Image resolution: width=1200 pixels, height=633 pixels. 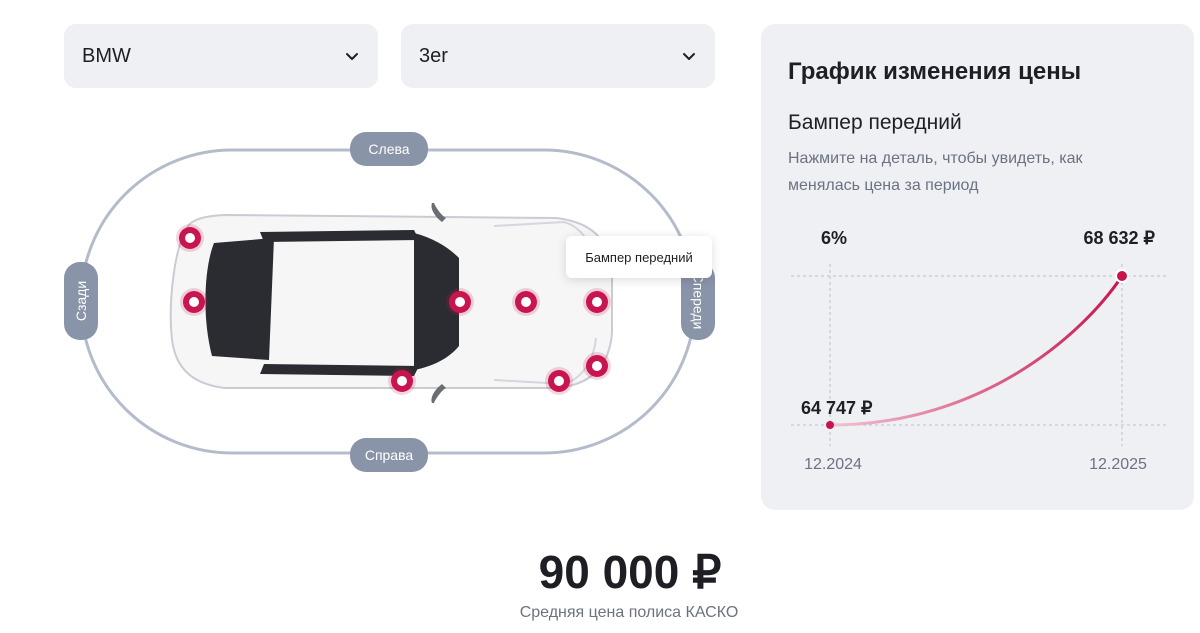 I want to click on part-tooltip-label: Бампер передний, so click(x=639, y=257).